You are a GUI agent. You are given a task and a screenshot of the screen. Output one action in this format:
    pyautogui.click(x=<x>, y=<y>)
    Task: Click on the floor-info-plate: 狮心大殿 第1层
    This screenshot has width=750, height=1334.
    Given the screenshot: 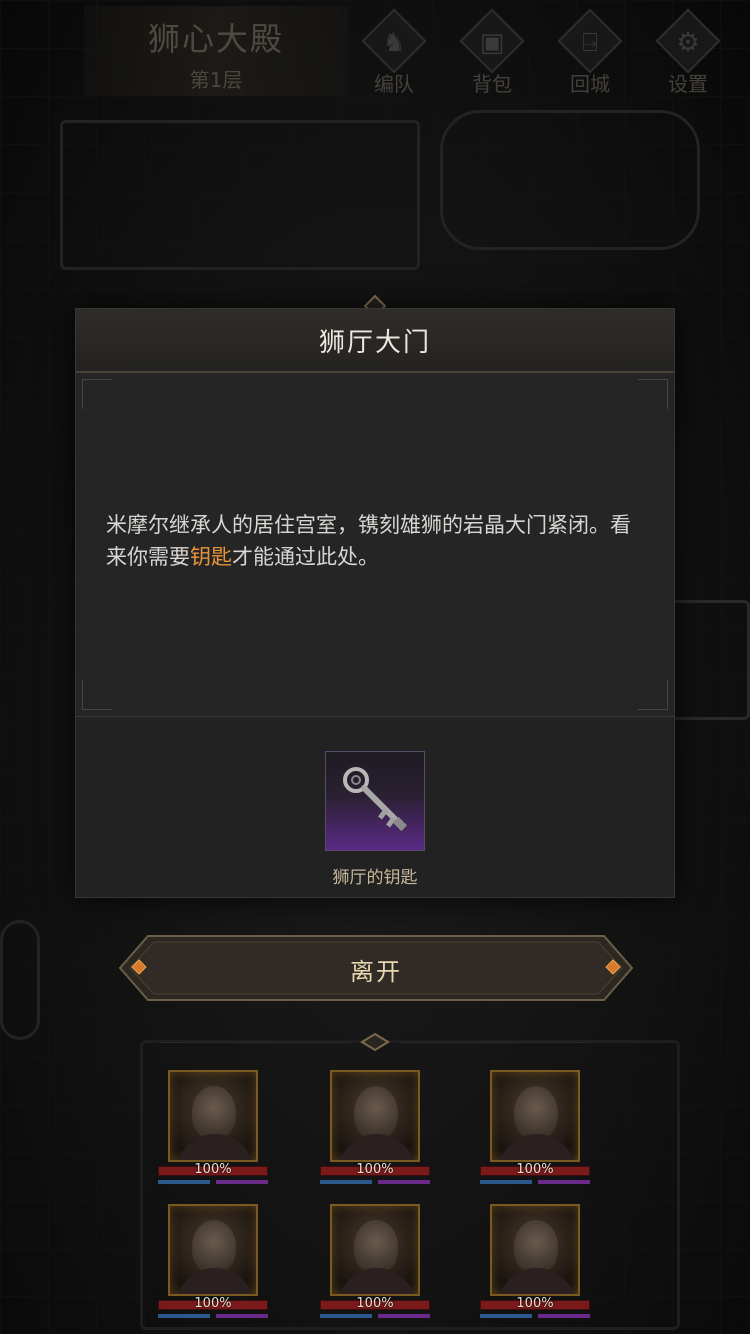 What is the action you would take?
    pyautogui.click(x=216, y=51)
    